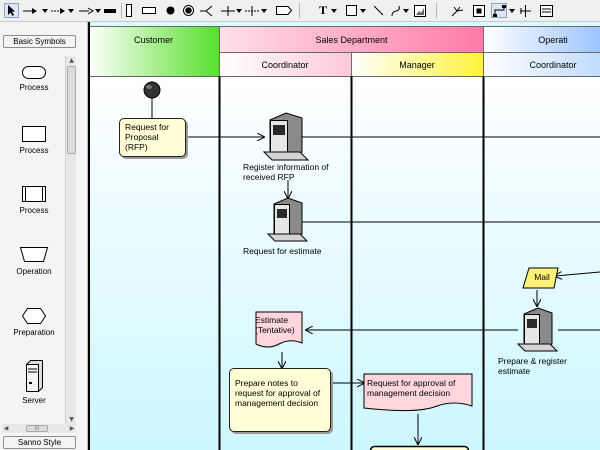  I want to click on vertical-lane-icon, so click(252, 10).